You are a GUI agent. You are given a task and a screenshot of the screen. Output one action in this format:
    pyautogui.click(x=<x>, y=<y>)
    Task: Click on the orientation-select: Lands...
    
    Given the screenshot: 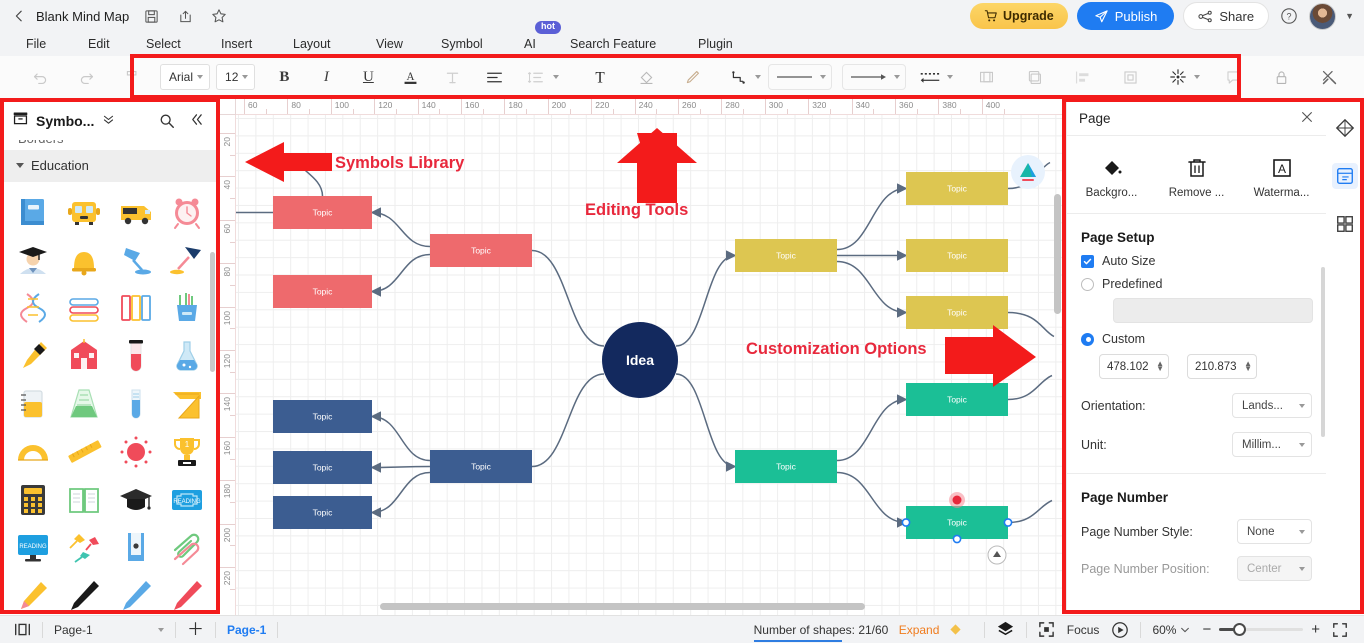 What is the action you would take?
    pyautogui.click(x=1272, y=405)
    